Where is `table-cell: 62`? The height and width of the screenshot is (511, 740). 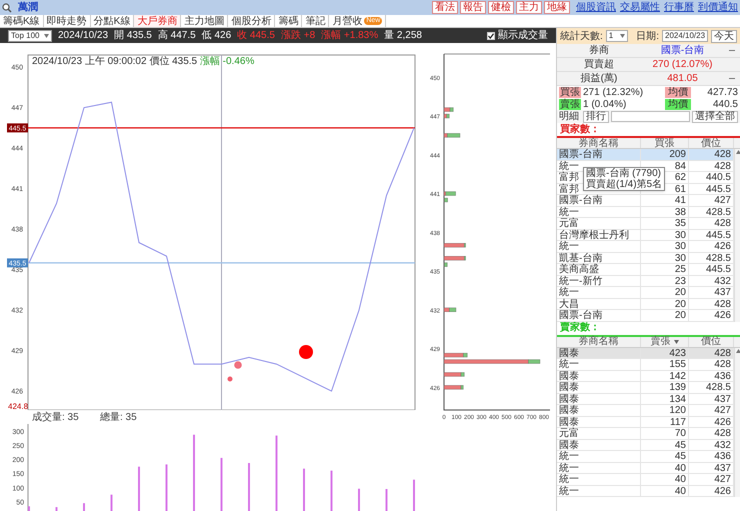
table-cell: 62 is located at coordinates (680, 177).